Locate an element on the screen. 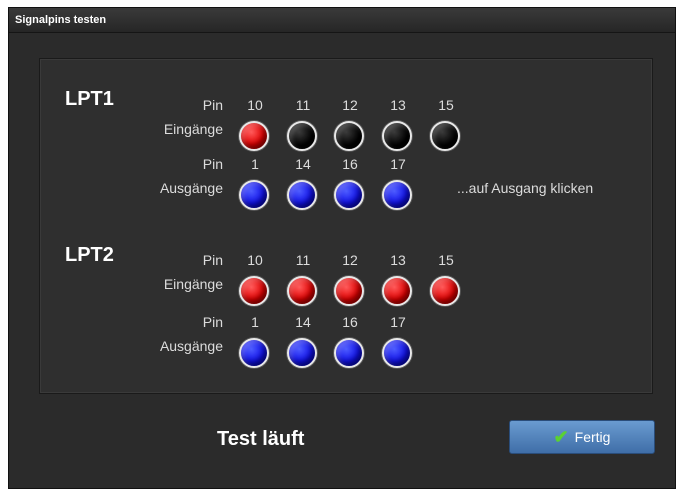 This screenshot has height=493, width=680. lpt2-output-pin-label: Pin is located at coordinates (212, 322).